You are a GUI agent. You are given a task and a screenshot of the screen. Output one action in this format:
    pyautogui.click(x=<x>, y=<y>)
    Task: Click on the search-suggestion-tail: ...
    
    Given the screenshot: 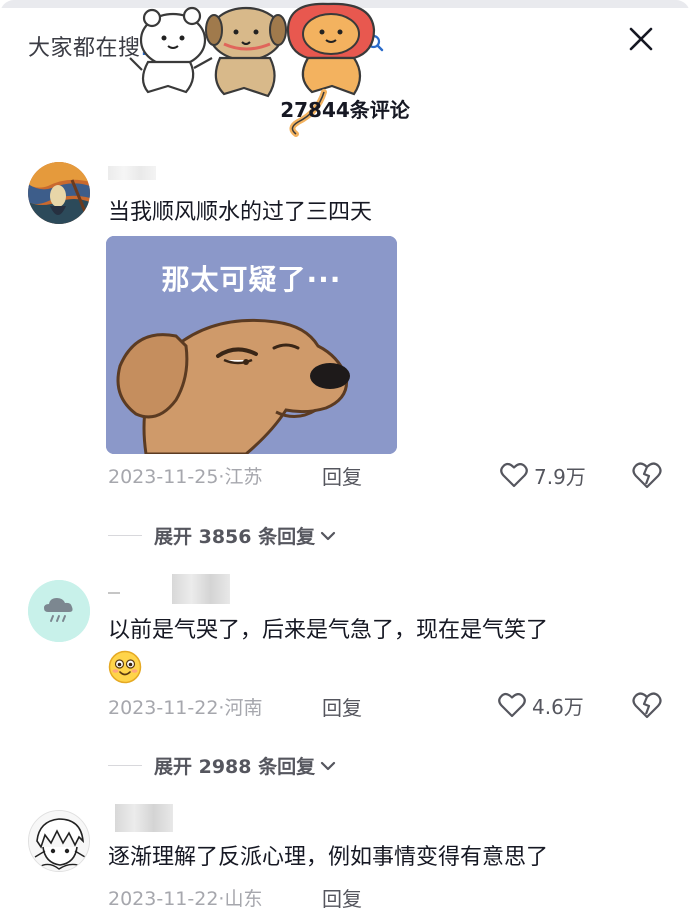 What is the action you would take?
    pyautogui.click(x=151, y=48)
    